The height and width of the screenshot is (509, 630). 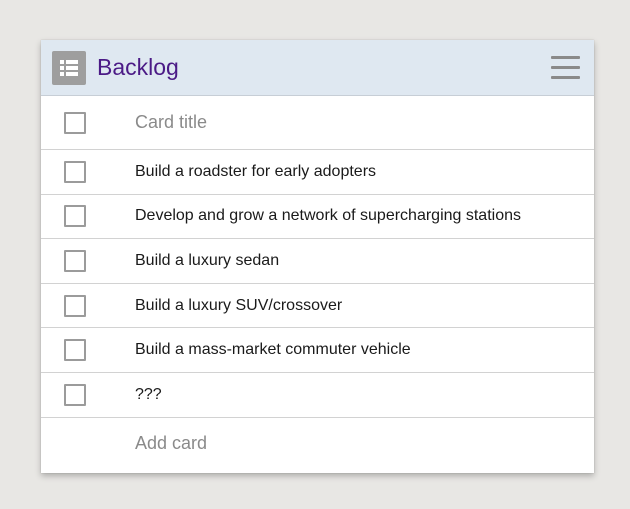 I want to click on card-row: Build a luxury sedan, so click(x=317, y=261).